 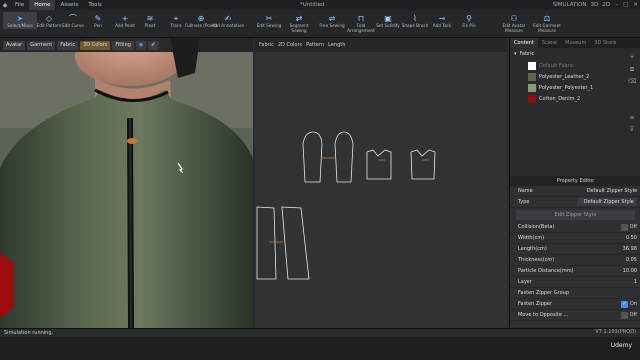 What do you see at coordinates (575, 293) in the screenshot?
I see `fasten-group-header: Fasten Zipper Group` at bounding box center [575, 293].